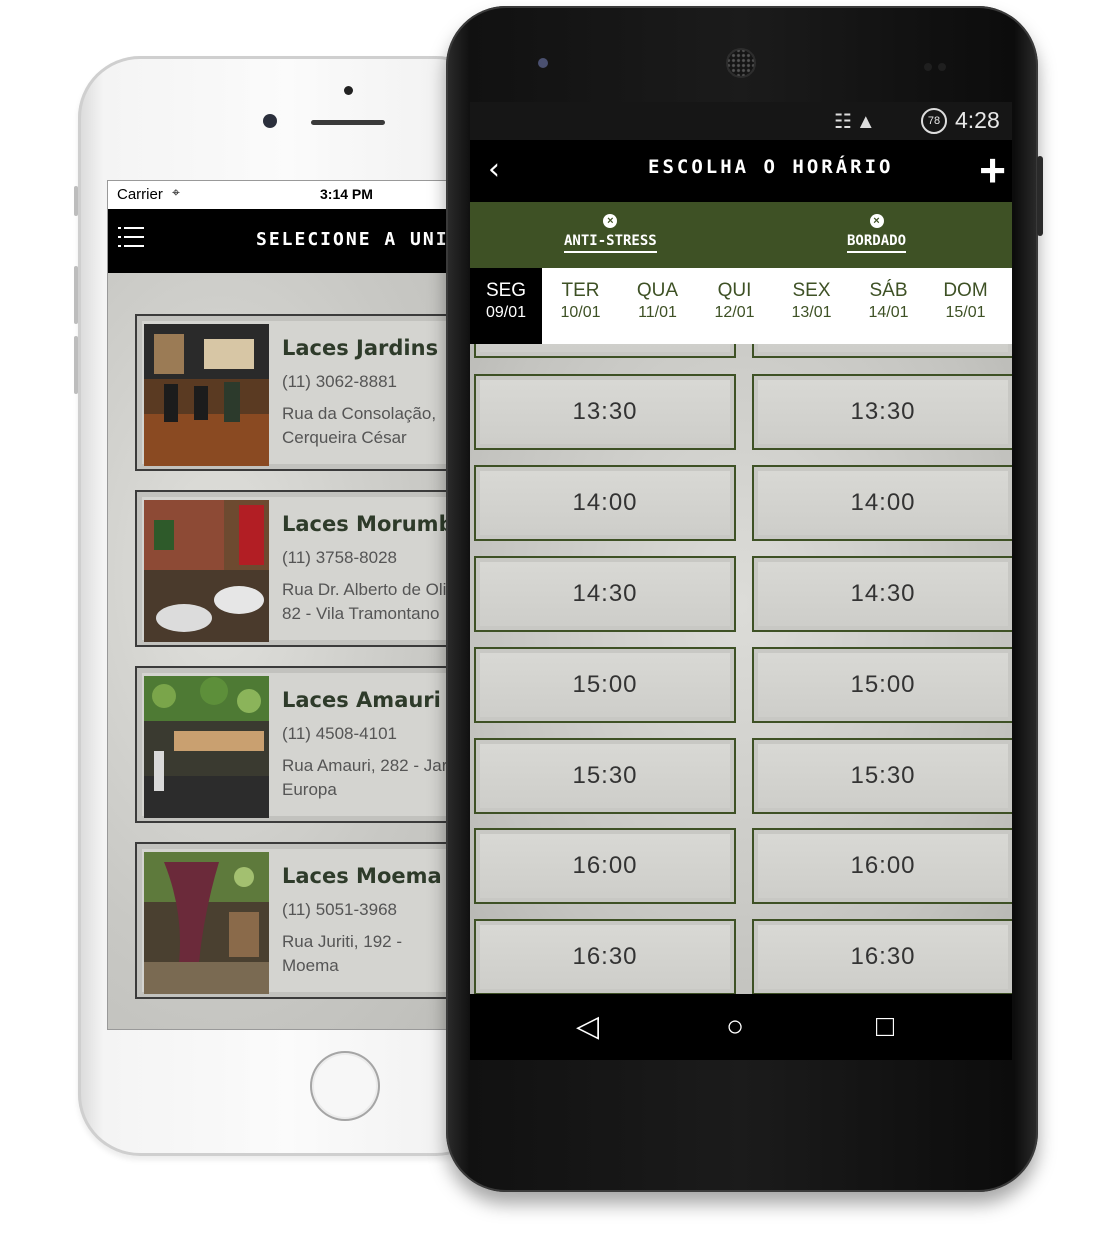 This screenshot has height=1240, width=1096. Describe the element at coordinates (339, 557) in the screenshot. I see `unit-phone: (11) 3758-8028` at that location.